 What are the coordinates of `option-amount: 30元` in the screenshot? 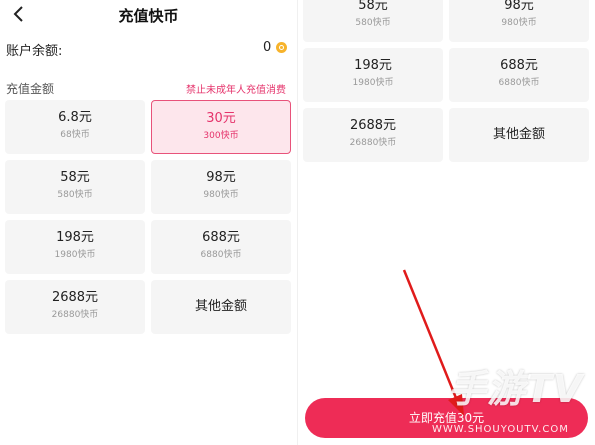 It's located at (221, 118).